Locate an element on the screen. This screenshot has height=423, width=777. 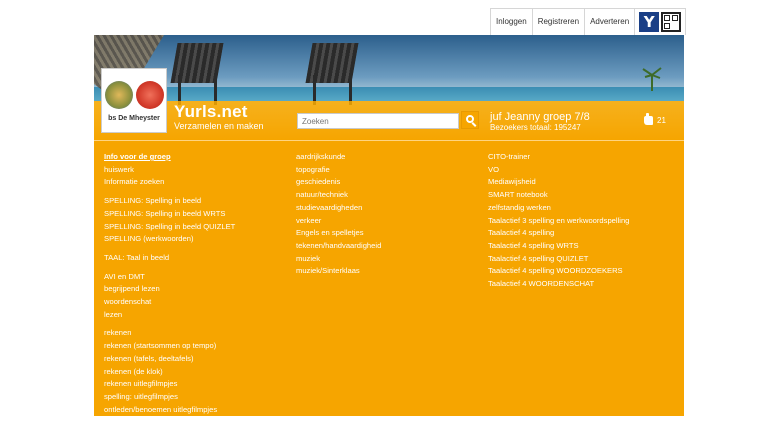
category-link: rekenen (tafels, deeltafels) is located at coordinates (169, 359).